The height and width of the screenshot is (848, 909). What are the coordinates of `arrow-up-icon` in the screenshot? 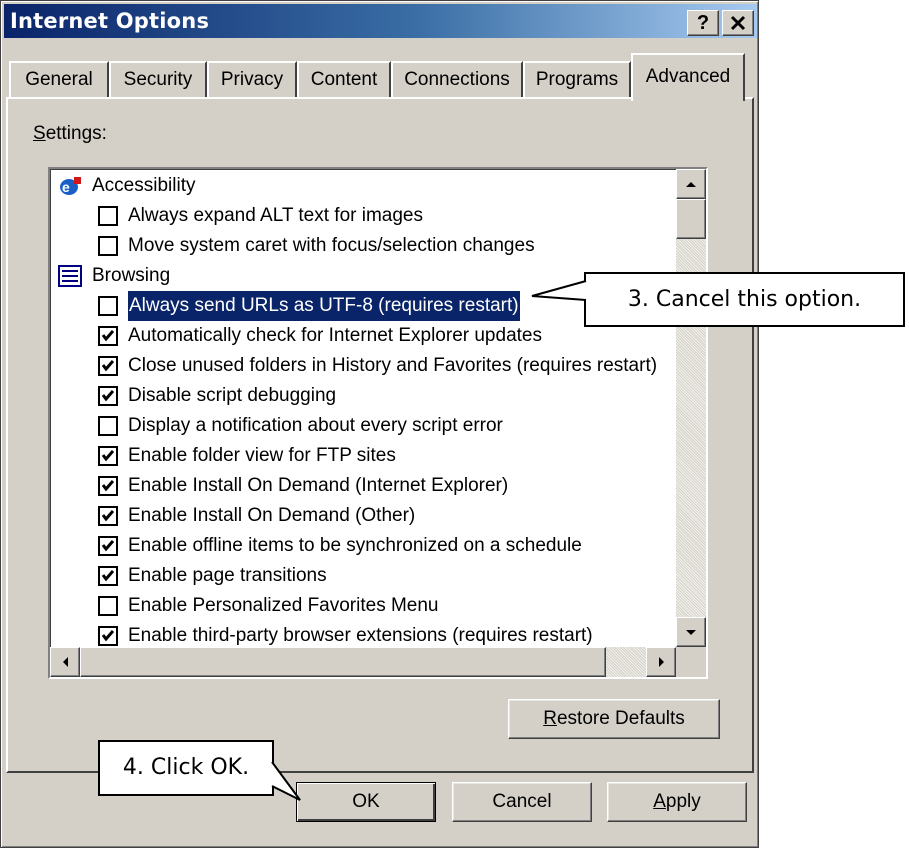 It's located at (691, 184).